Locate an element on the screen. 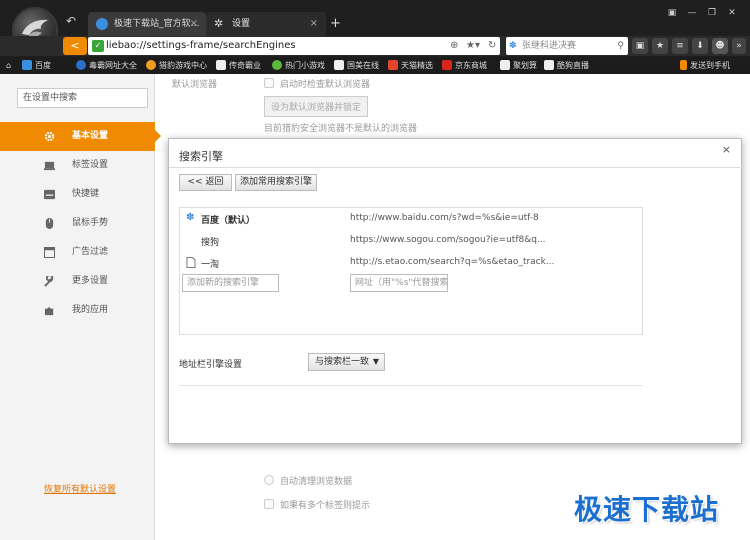 The image size is (750, 540). skin-icon: ▣ is located at coordinates (672, 13).